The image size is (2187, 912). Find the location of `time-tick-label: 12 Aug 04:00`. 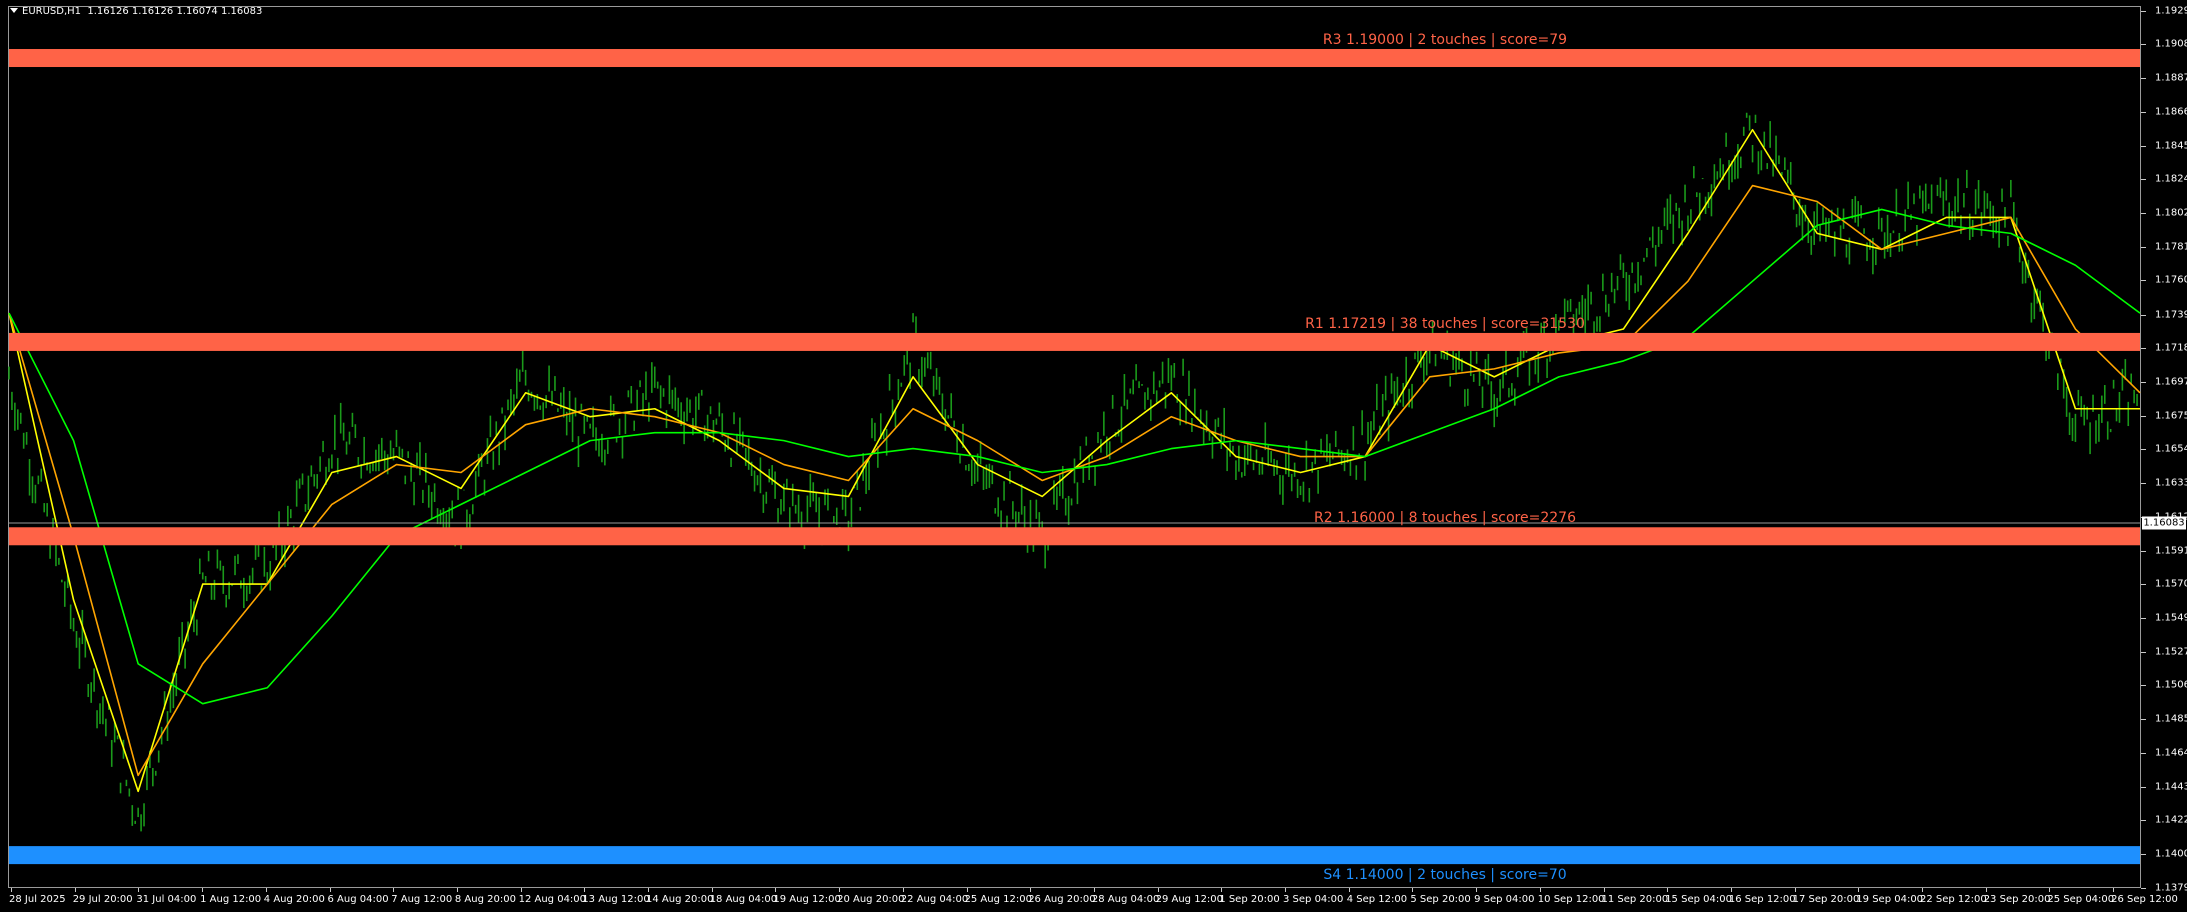

time-tick-label: 12 Aug 04:00 is located at coordinates (552, 899).